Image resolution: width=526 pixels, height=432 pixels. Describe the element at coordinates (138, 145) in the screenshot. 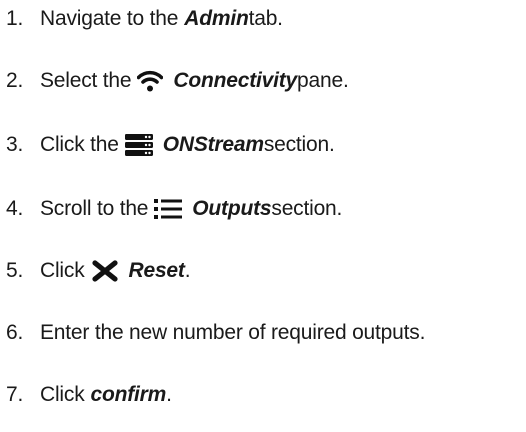

I see `server-stack-icon` at that location.